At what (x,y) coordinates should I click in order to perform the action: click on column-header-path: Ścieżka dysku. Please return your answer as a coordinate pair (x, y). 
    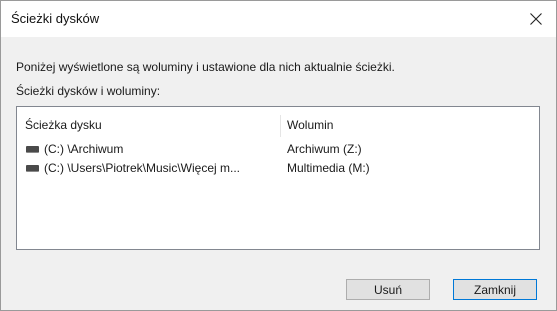
    Looking at the image, I should click on (63, 125).